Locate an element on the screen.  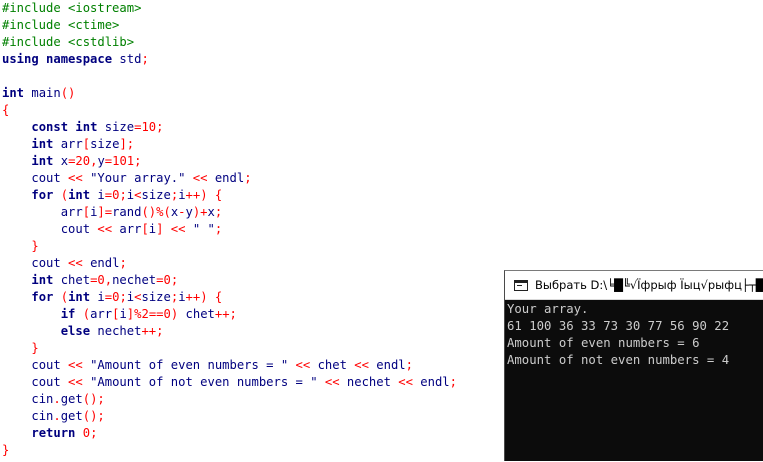
code-token: ++) { is located at coordinates (204, 195).